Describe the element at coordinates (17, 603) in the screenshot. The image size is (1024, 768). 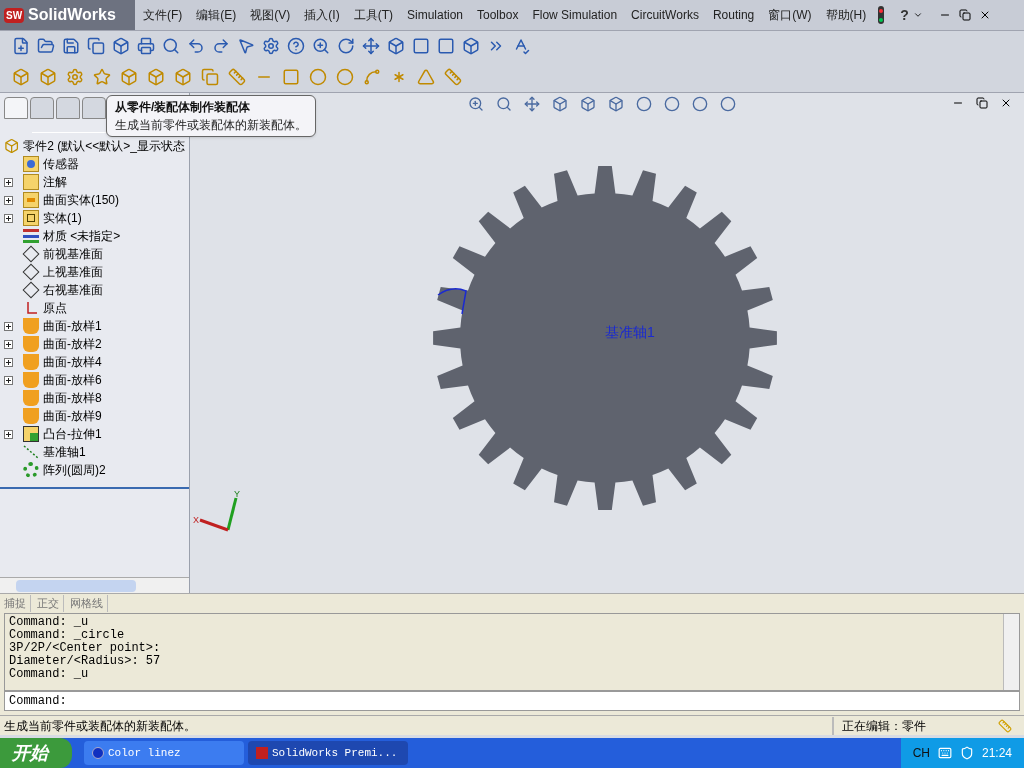
I see `snap-toggle: 捕捉` at that location.